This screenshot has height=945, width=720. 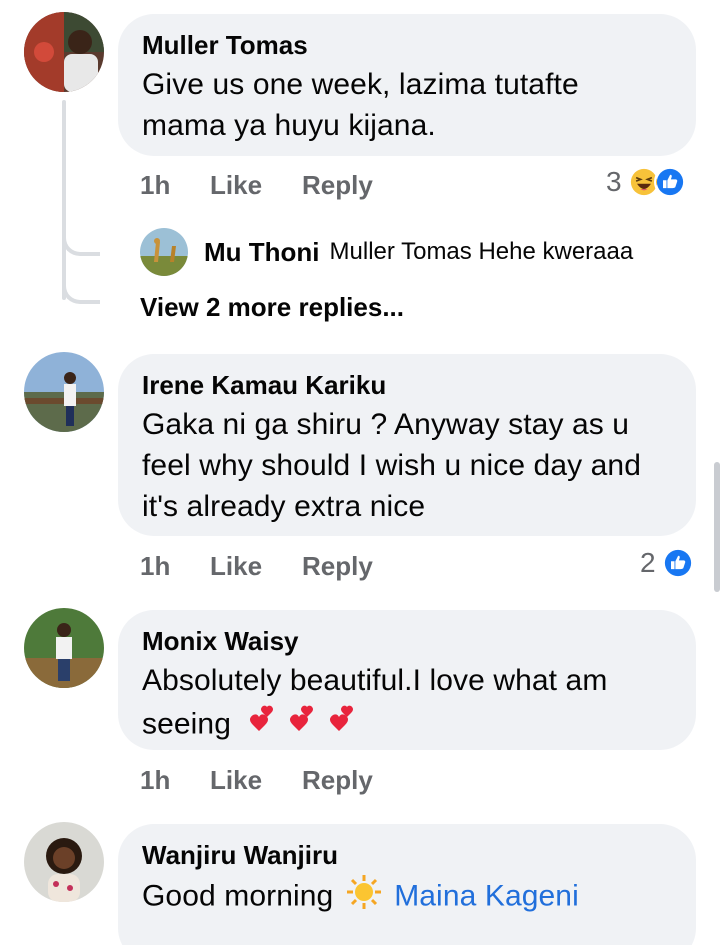 What do you see at coordinates (481, 251) in the screenshot?
I see `reply-text: Muller Tomas Hehe kweraaa` at bounding box center [481, 251].